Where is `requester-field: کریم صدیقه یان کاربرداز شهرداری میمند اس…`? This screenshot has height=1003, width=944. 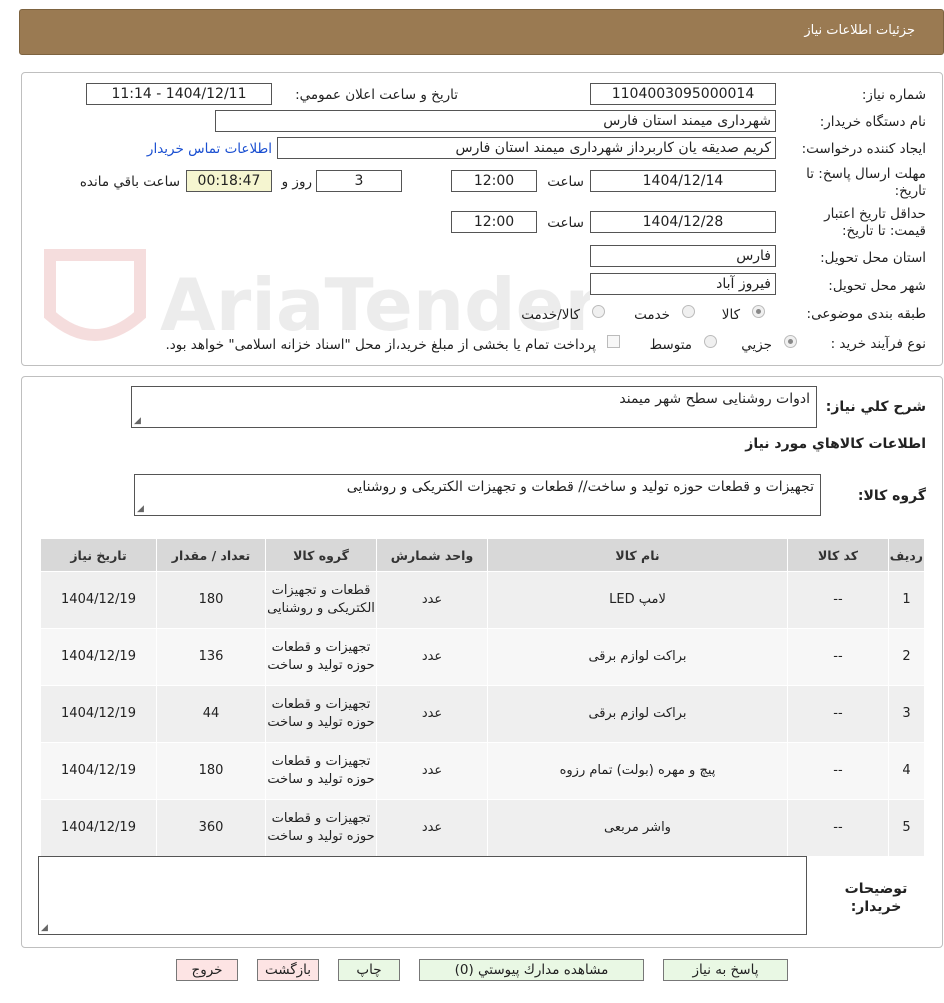
requester-field: کریم صدیقه یان کاربرداز شهرداری میمند اس… is located at coordinates (526, 148).